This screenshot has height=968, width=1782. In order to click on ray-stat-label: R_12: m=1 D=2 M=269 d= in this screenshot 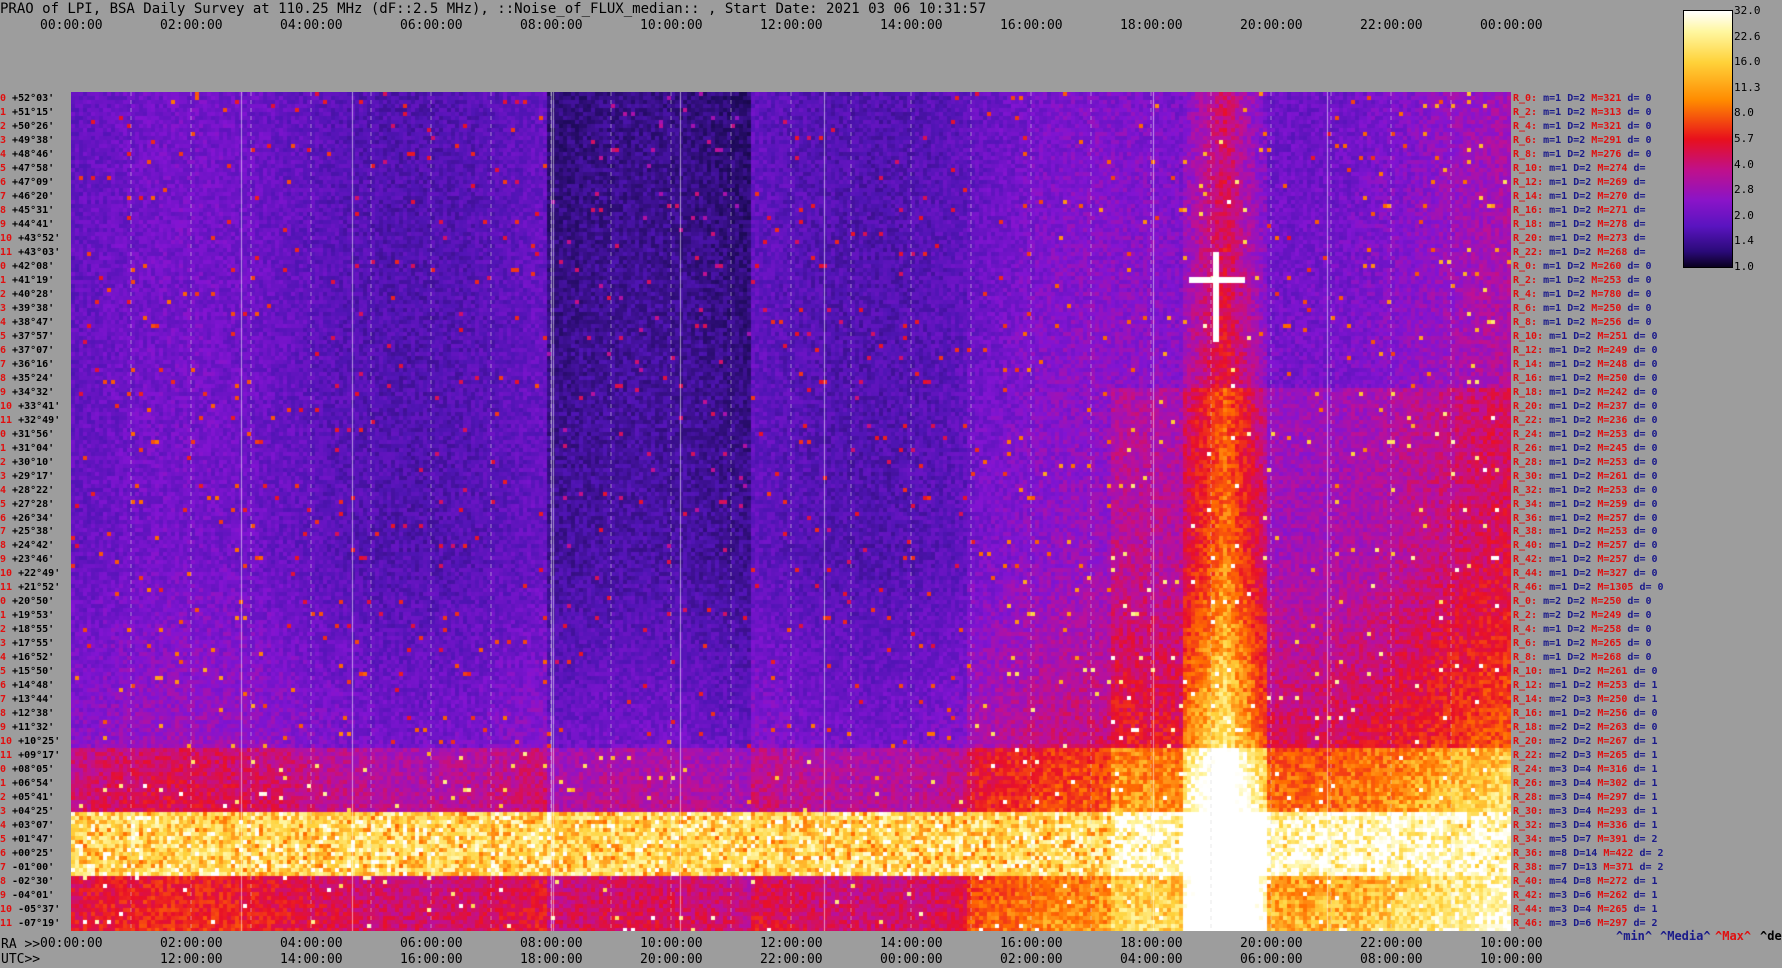, I will do `click(1579, 182)`.